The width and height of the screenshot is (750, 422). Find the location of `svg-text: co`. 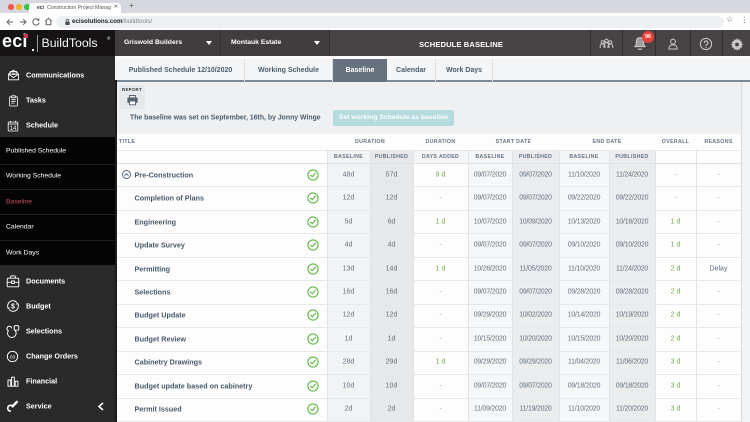

svg-text: co is located at coordinates (13, 357).